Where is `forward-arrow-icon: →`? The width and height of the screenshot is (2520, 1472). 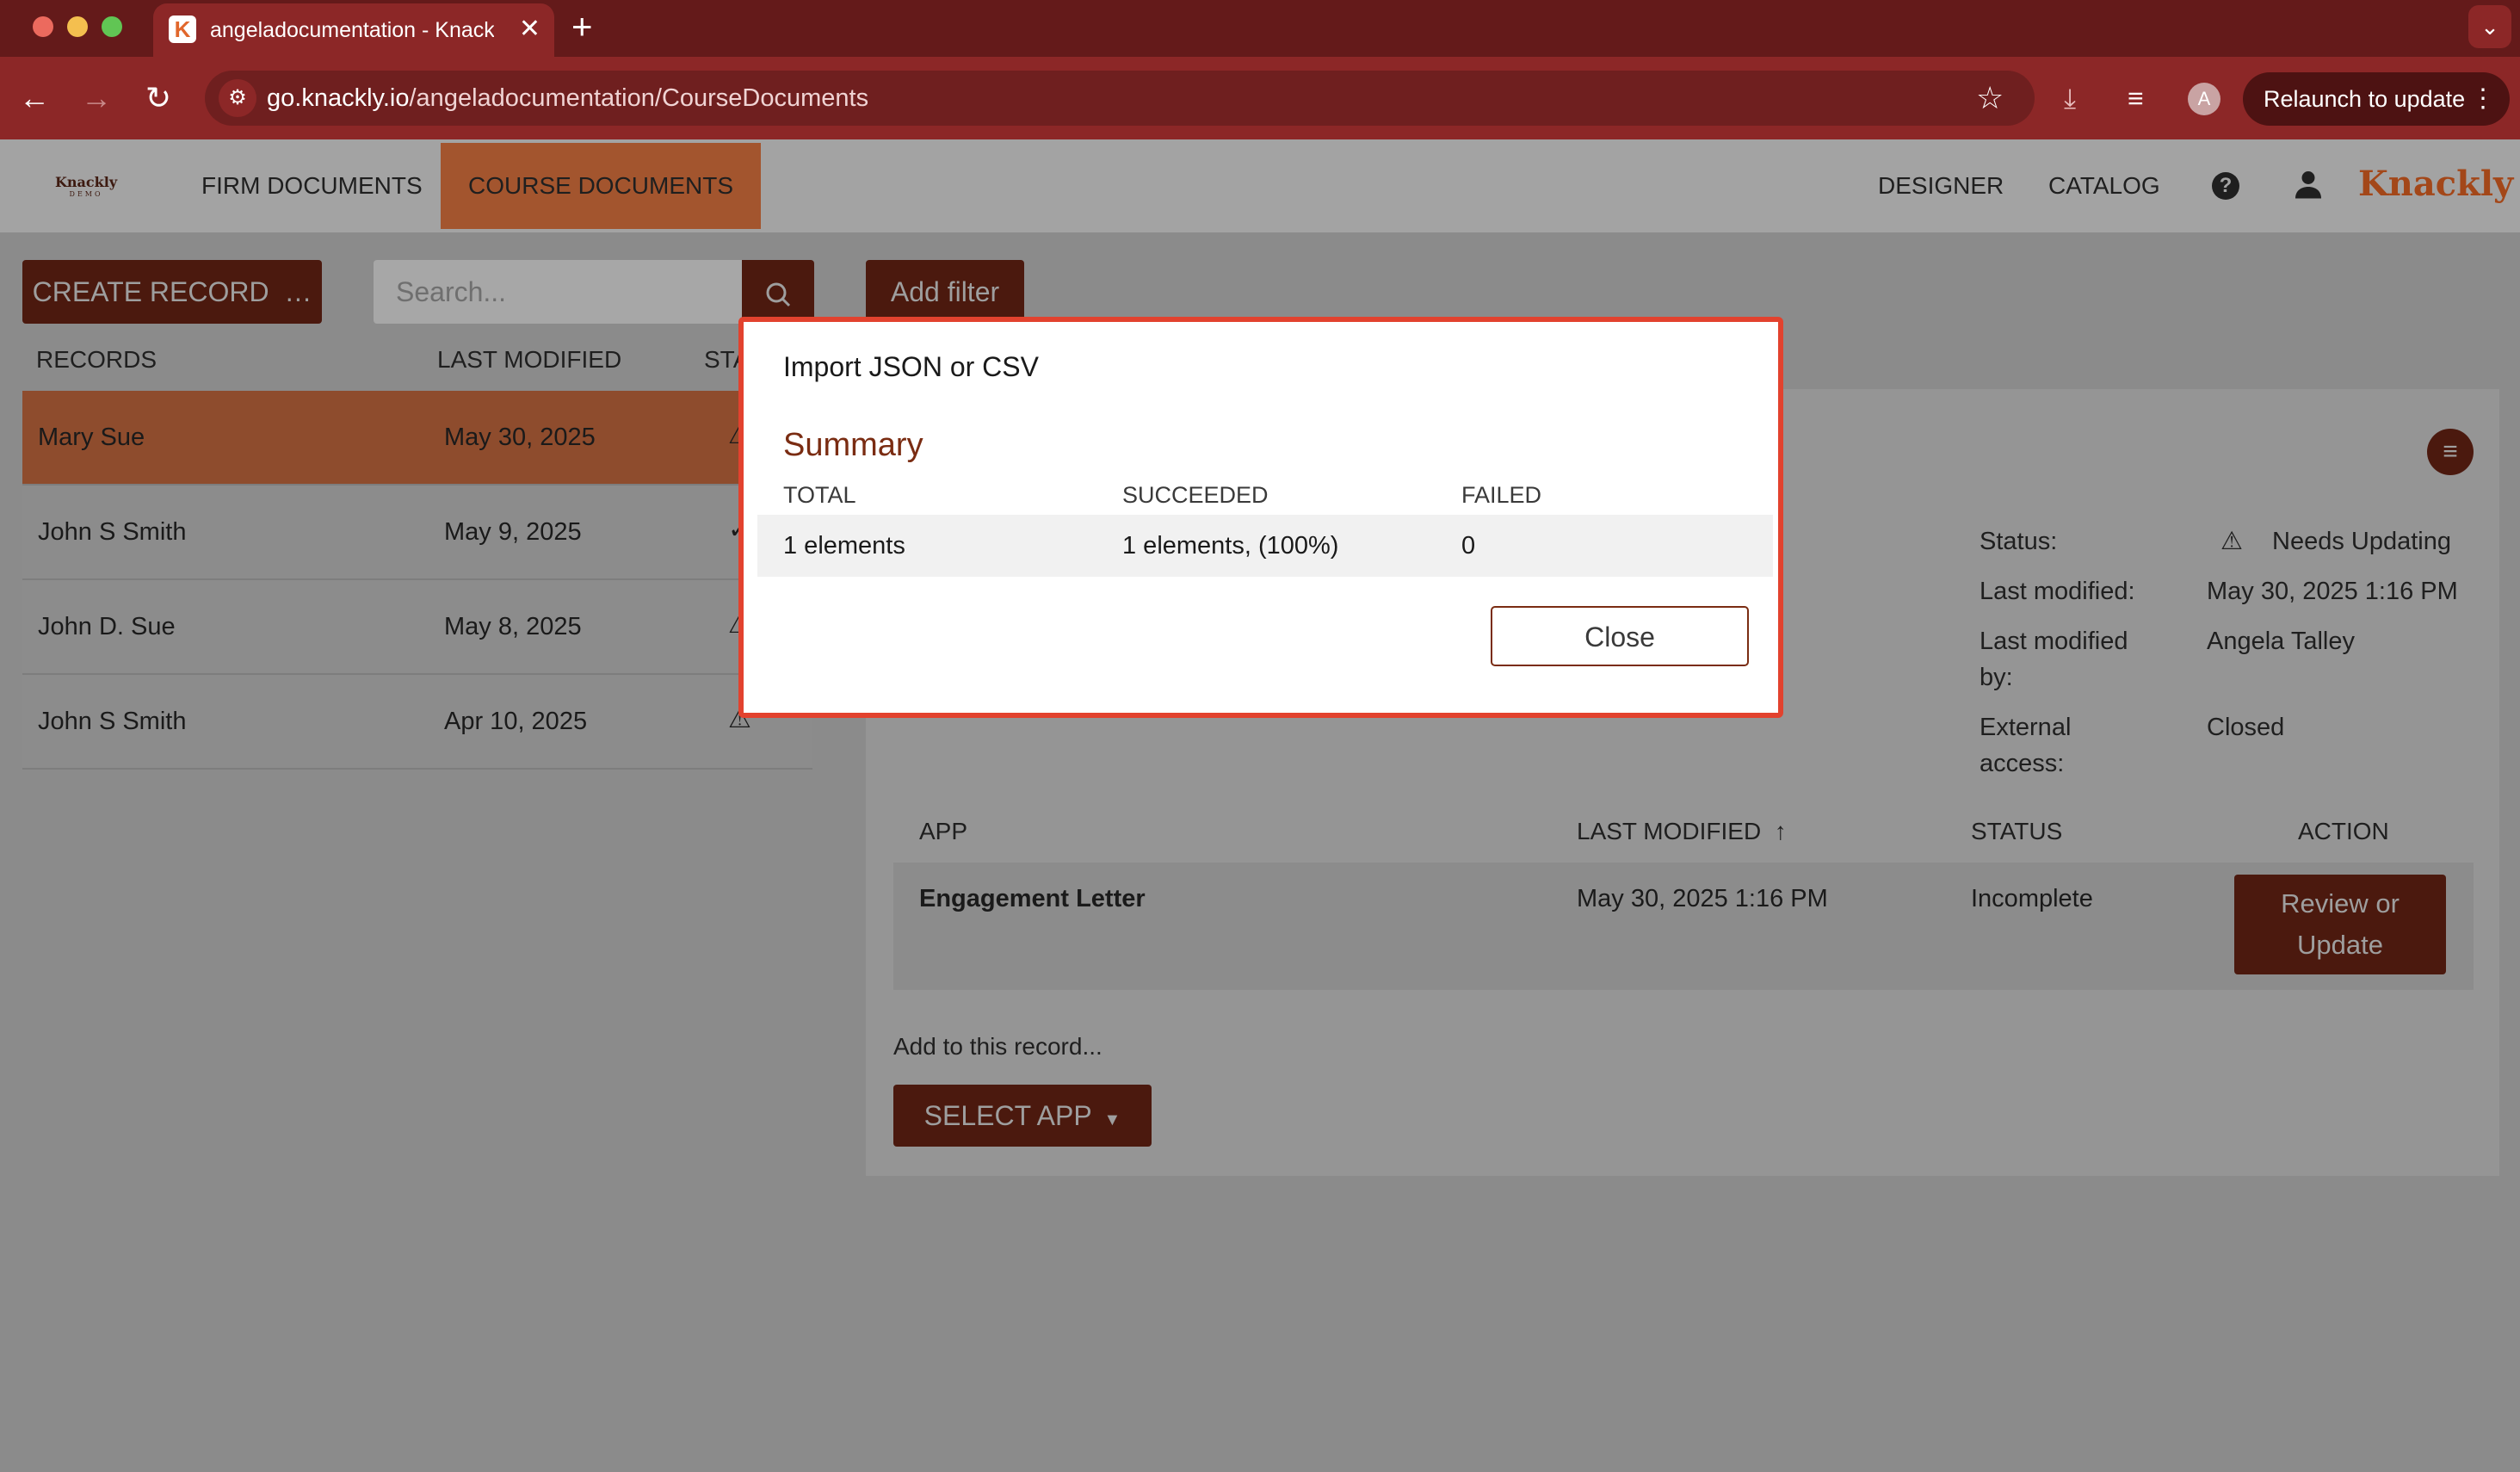 forward-arrow-icon: → is located at coordinates (96, 98).